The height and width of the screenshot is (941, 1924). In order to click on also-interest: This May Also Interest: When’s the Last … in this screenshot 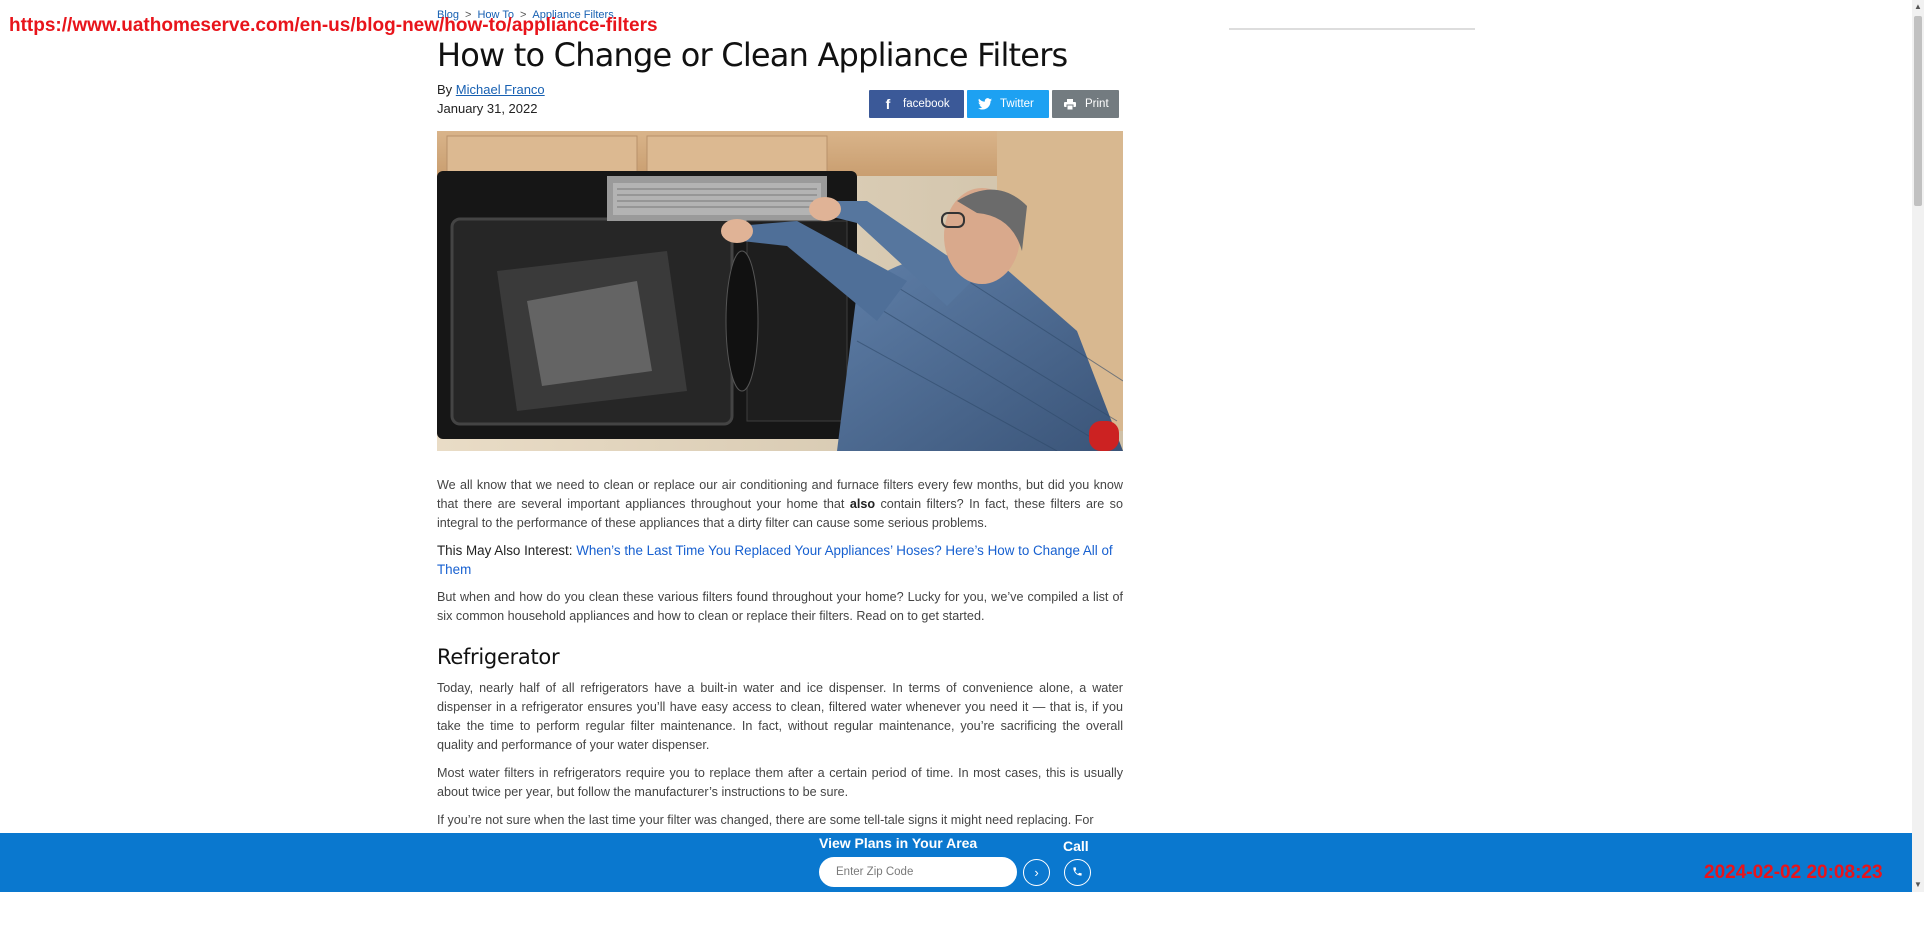, I will do `click(780, 560)`.